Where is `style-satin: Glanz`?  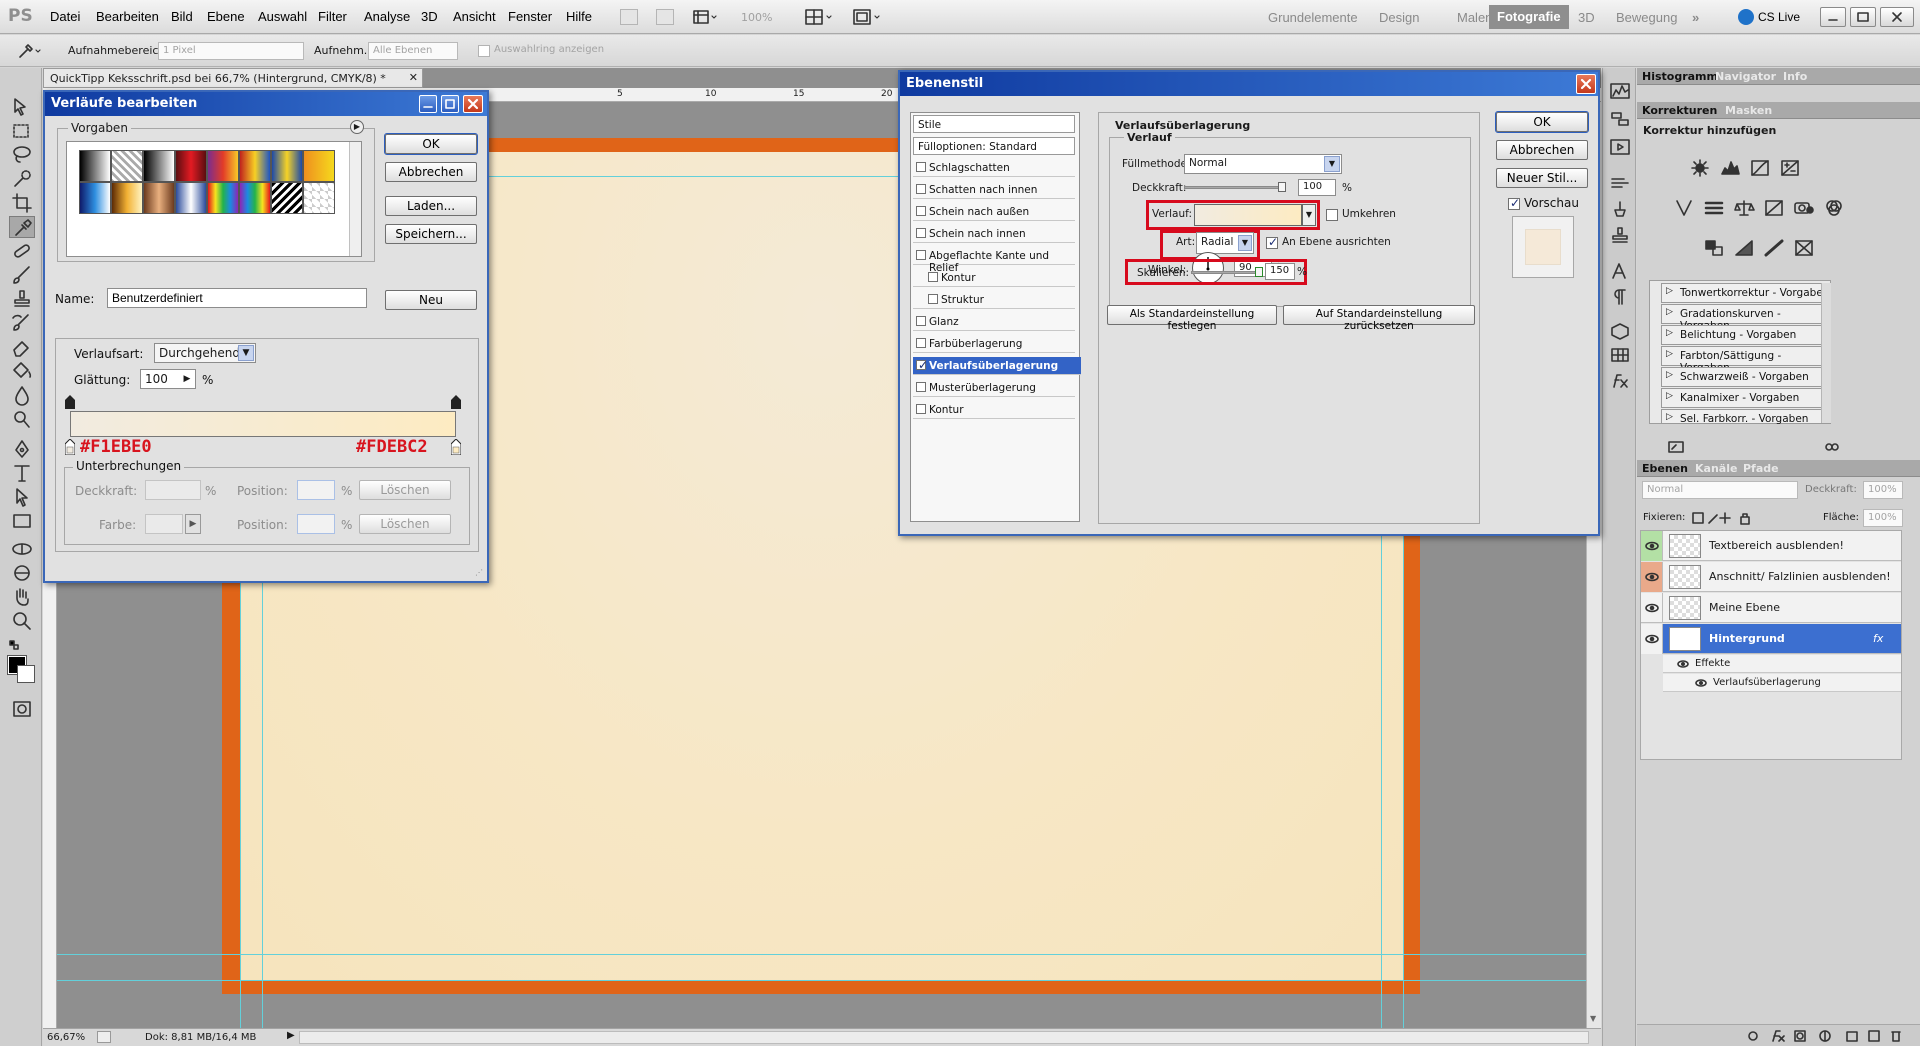
style-satin: Glanz is located at coordinates (994, 322).